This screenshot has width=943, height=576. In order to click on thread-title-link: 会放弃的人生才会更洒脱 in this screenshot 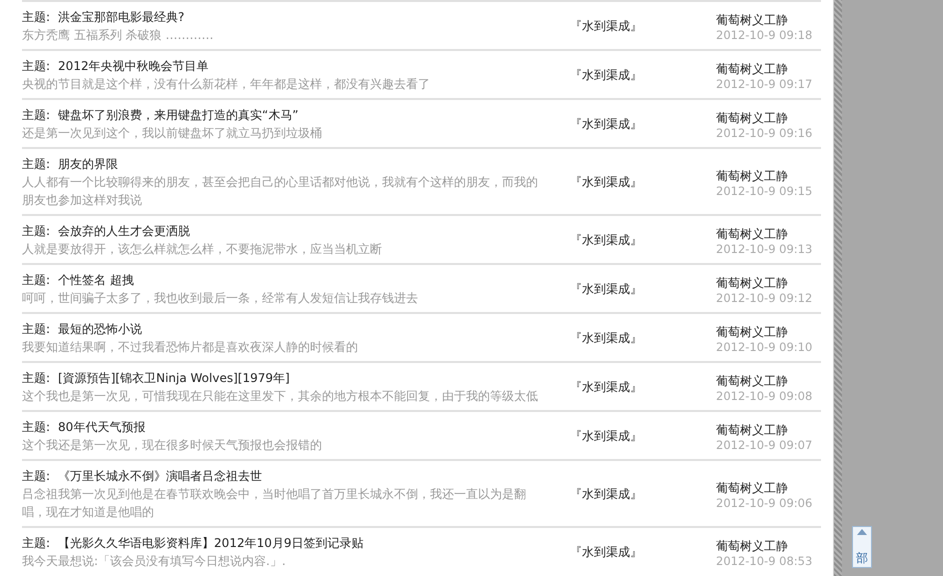, I will do `click(124, 231)`.